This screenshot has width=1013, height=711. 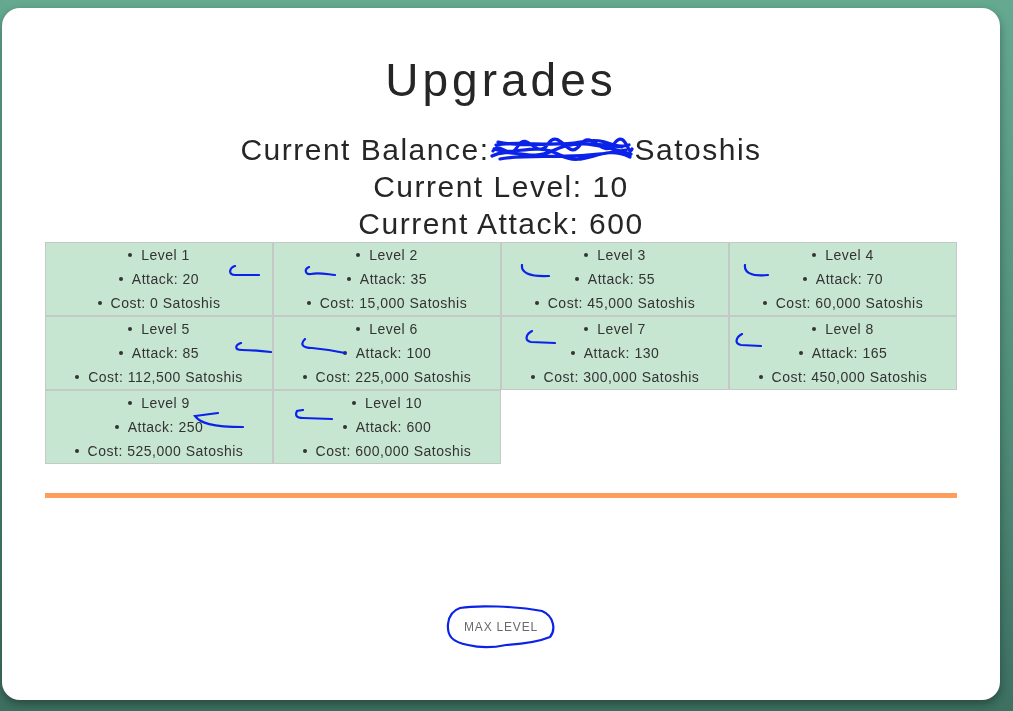 I want to click on level-label: Level 8, so click(x=849, y=329).